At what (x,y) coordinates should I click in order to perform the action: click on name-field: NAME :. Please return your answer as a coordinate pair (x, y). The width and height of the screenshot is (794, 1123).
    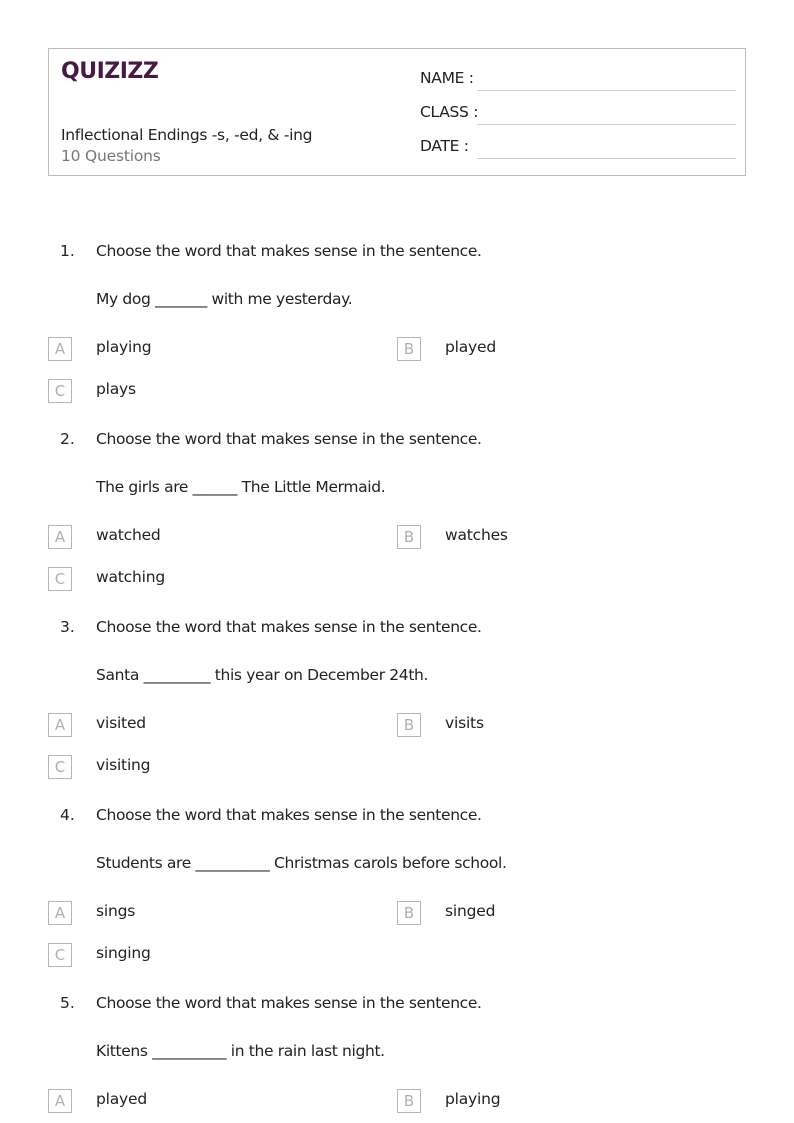
    Looking at the image, I should click on (578, 78).